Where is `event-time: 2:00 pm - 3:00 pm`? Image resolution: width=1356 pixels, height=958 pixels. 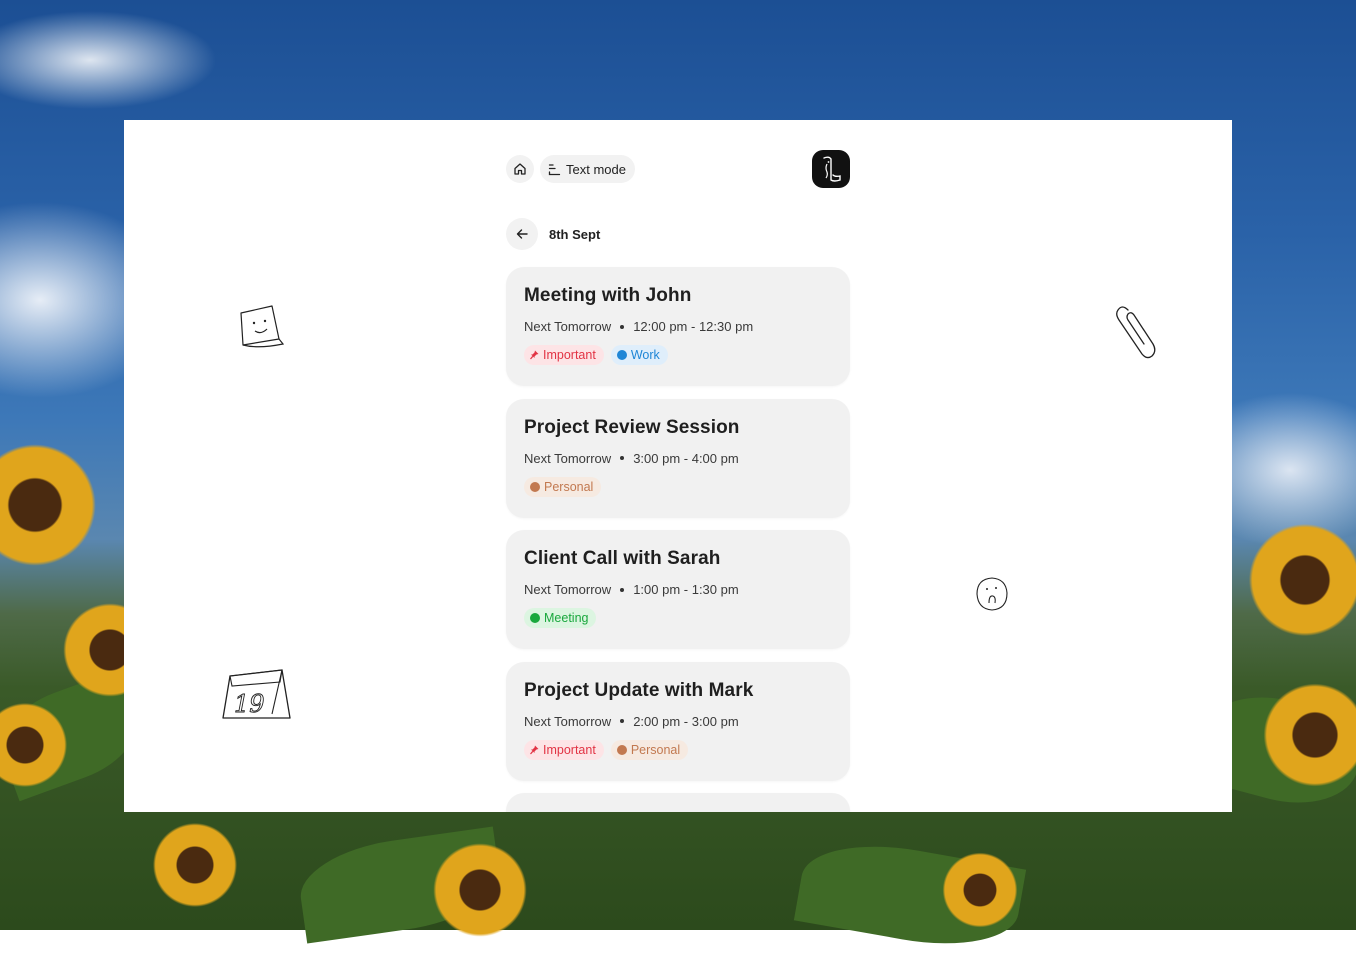 event-time: 2:00 pm - 3:00 pm is located at coordinates (686, 721).